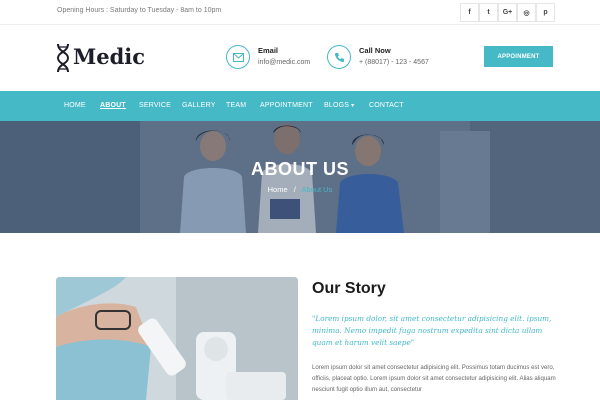 The image size is (600, 400). Describe the element at coordinates (545, 12) in the screenshot. I see `pinterest-icon: p` at that location.